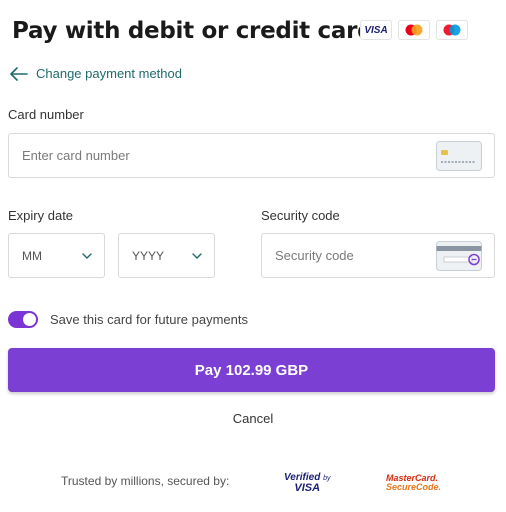 The height and width of the screenshot is (512, 506). What do you see at coordinates (41, 215) in the screenshot?
I see `expiry-date-label: Expiry date` at bounding box center [41, 215].